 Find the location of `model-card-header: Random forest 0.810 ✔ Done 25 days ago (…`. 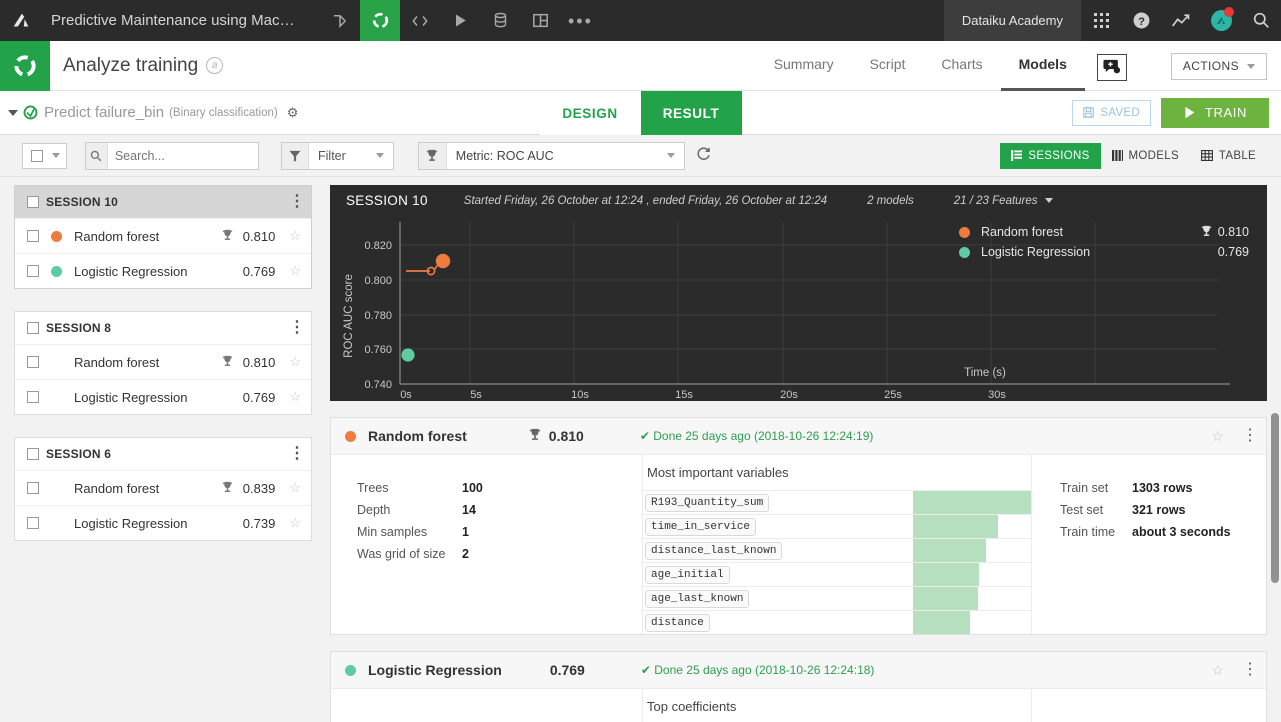

model-card-header: Random forest 0.810 ✔ Done 25 days ago (… is located at coordinates (798, 436).